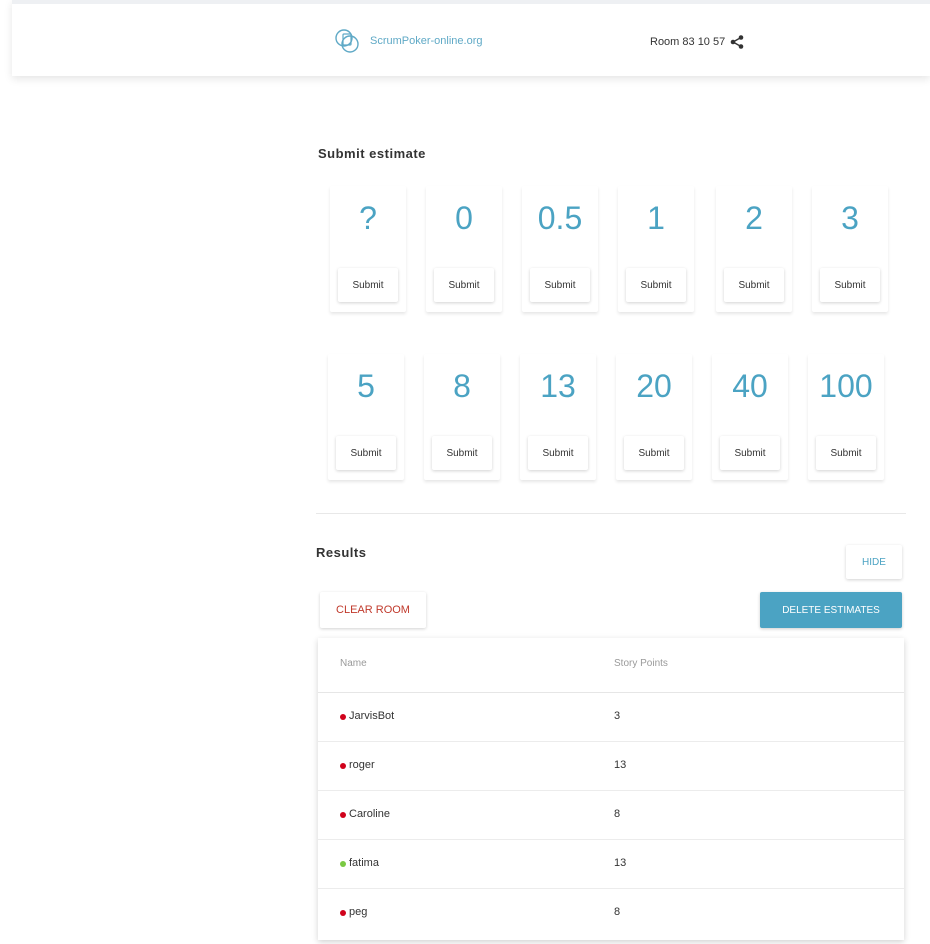 The height and width of the screenshot is (944, 930). What do you see at coordinates (846, 417) in the screenshot?
I see `estimate-card: 100 Submit` at bounding box center [846, 417].